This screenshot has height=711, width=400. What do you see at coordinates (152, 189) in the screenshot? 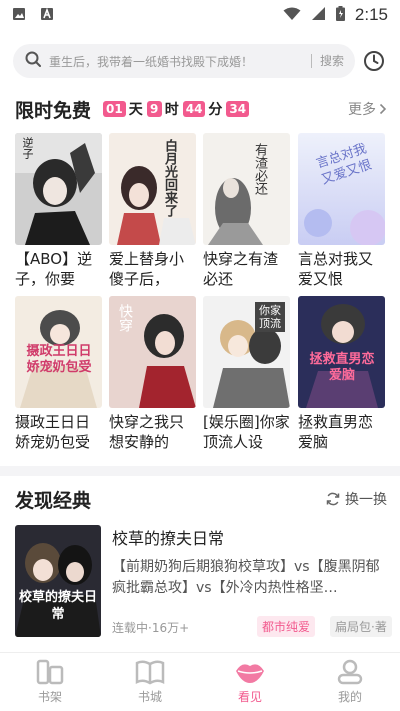
I see `book-cover: 白月光回来了` at bounding box center [152, 189].